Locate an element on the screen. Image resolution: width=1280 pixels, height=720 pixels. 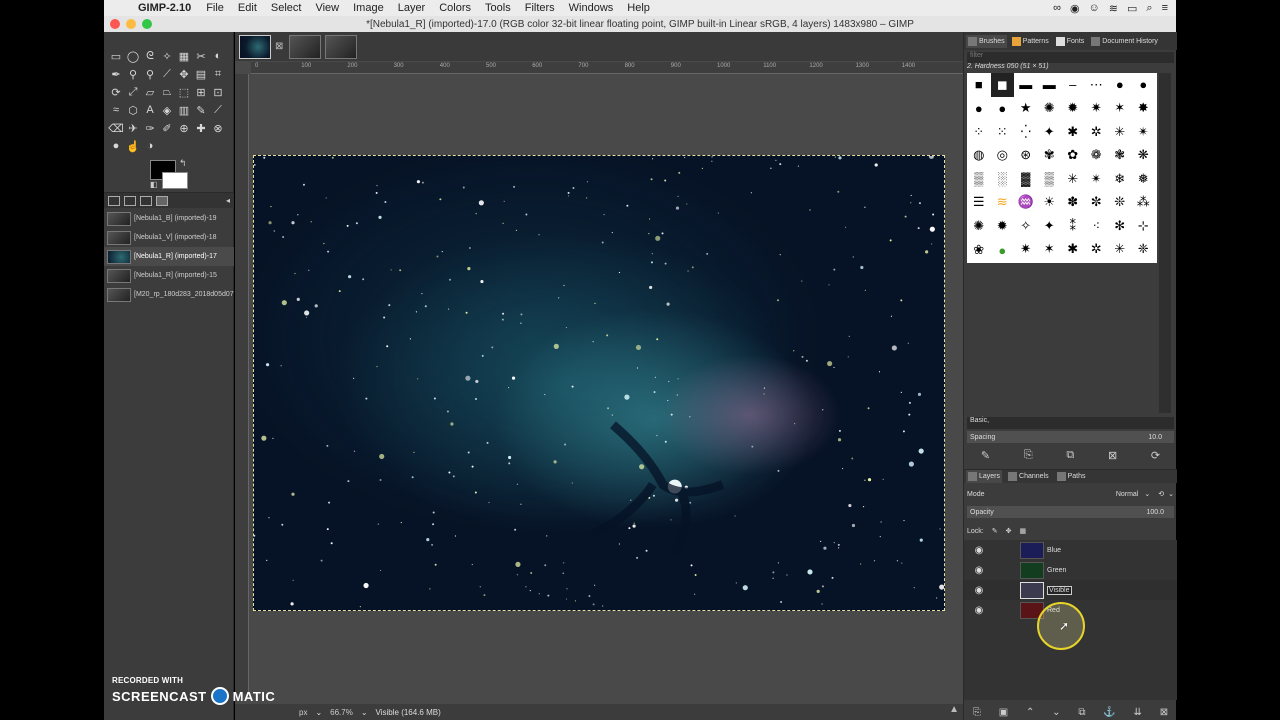
pencil-tool-icon: ✎ is located at coordinates (201, 110).